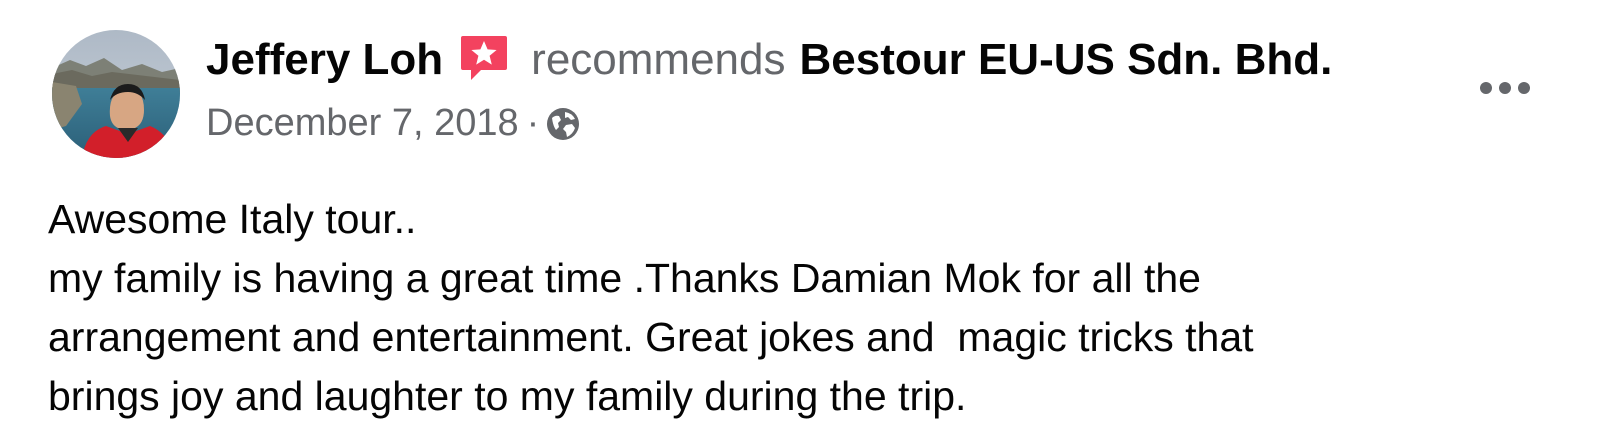 This screenshot has height=446, width=1612. I want to click on avatar, so click(116, 94).